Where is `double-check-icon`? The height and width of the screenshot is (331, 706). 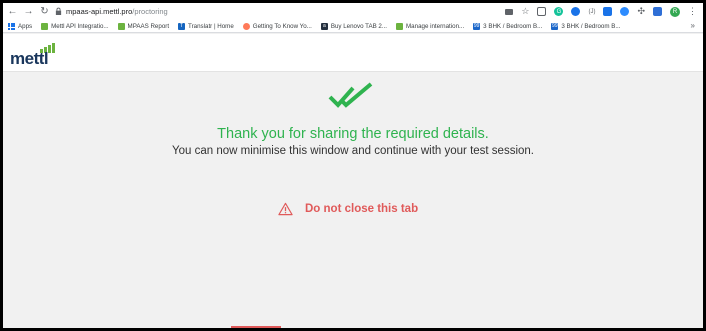 double-check-icon is located at coordinates (350, 95).